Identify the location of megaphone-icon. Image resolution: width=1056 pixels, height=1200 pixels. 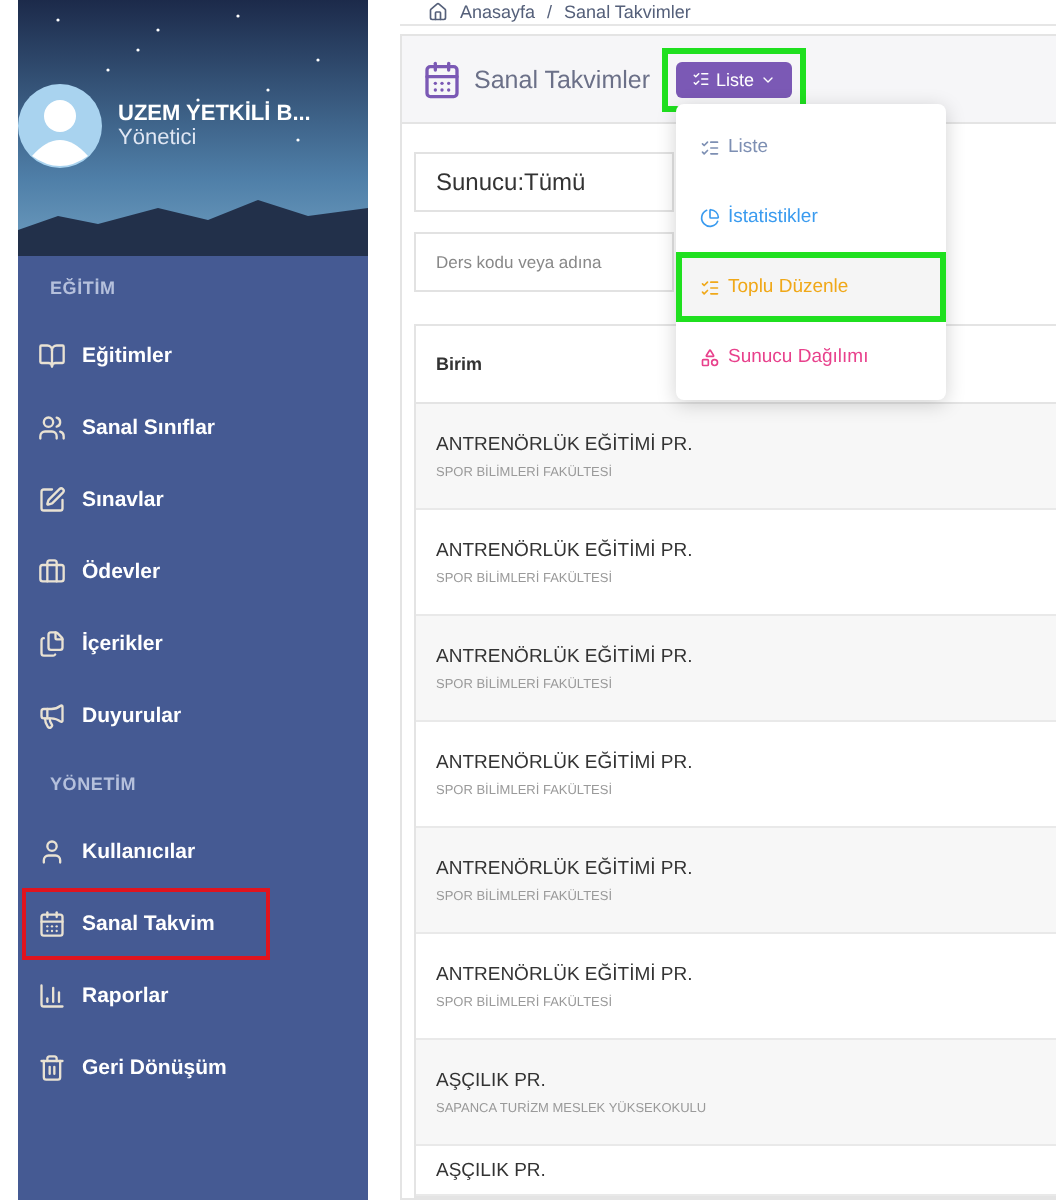
(52, 716).